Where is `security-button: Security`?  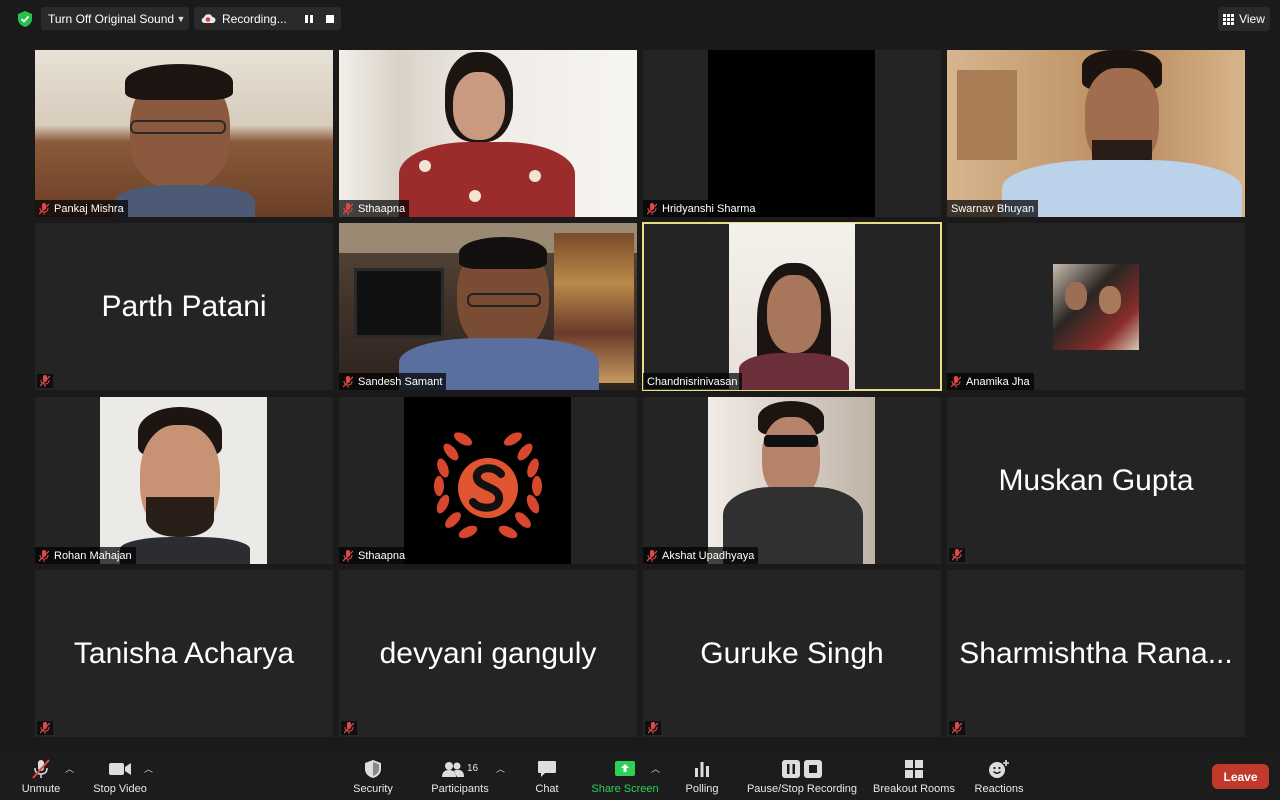
security-button: Security is located at coordinates (373, 776).